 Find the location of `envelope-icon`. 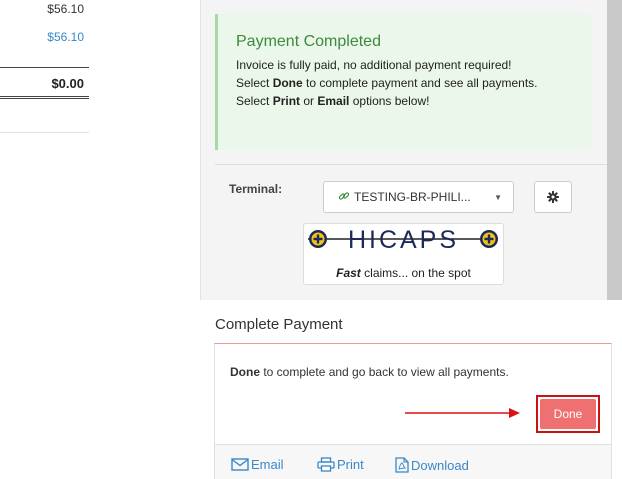

envelope-icon is located at coordinates (240, 464).